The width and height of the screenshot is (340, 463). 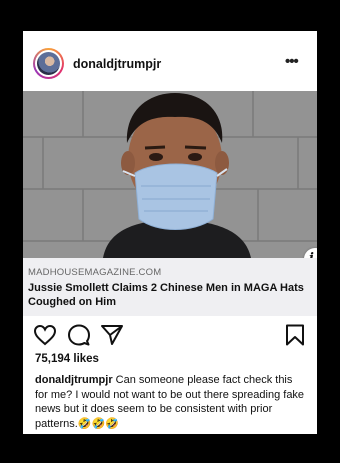 What do you see at coordinates (170, 61) in the screenshot?
I see `post-header: donaldjtrumpjr •••` at bounding box center [170, 61].